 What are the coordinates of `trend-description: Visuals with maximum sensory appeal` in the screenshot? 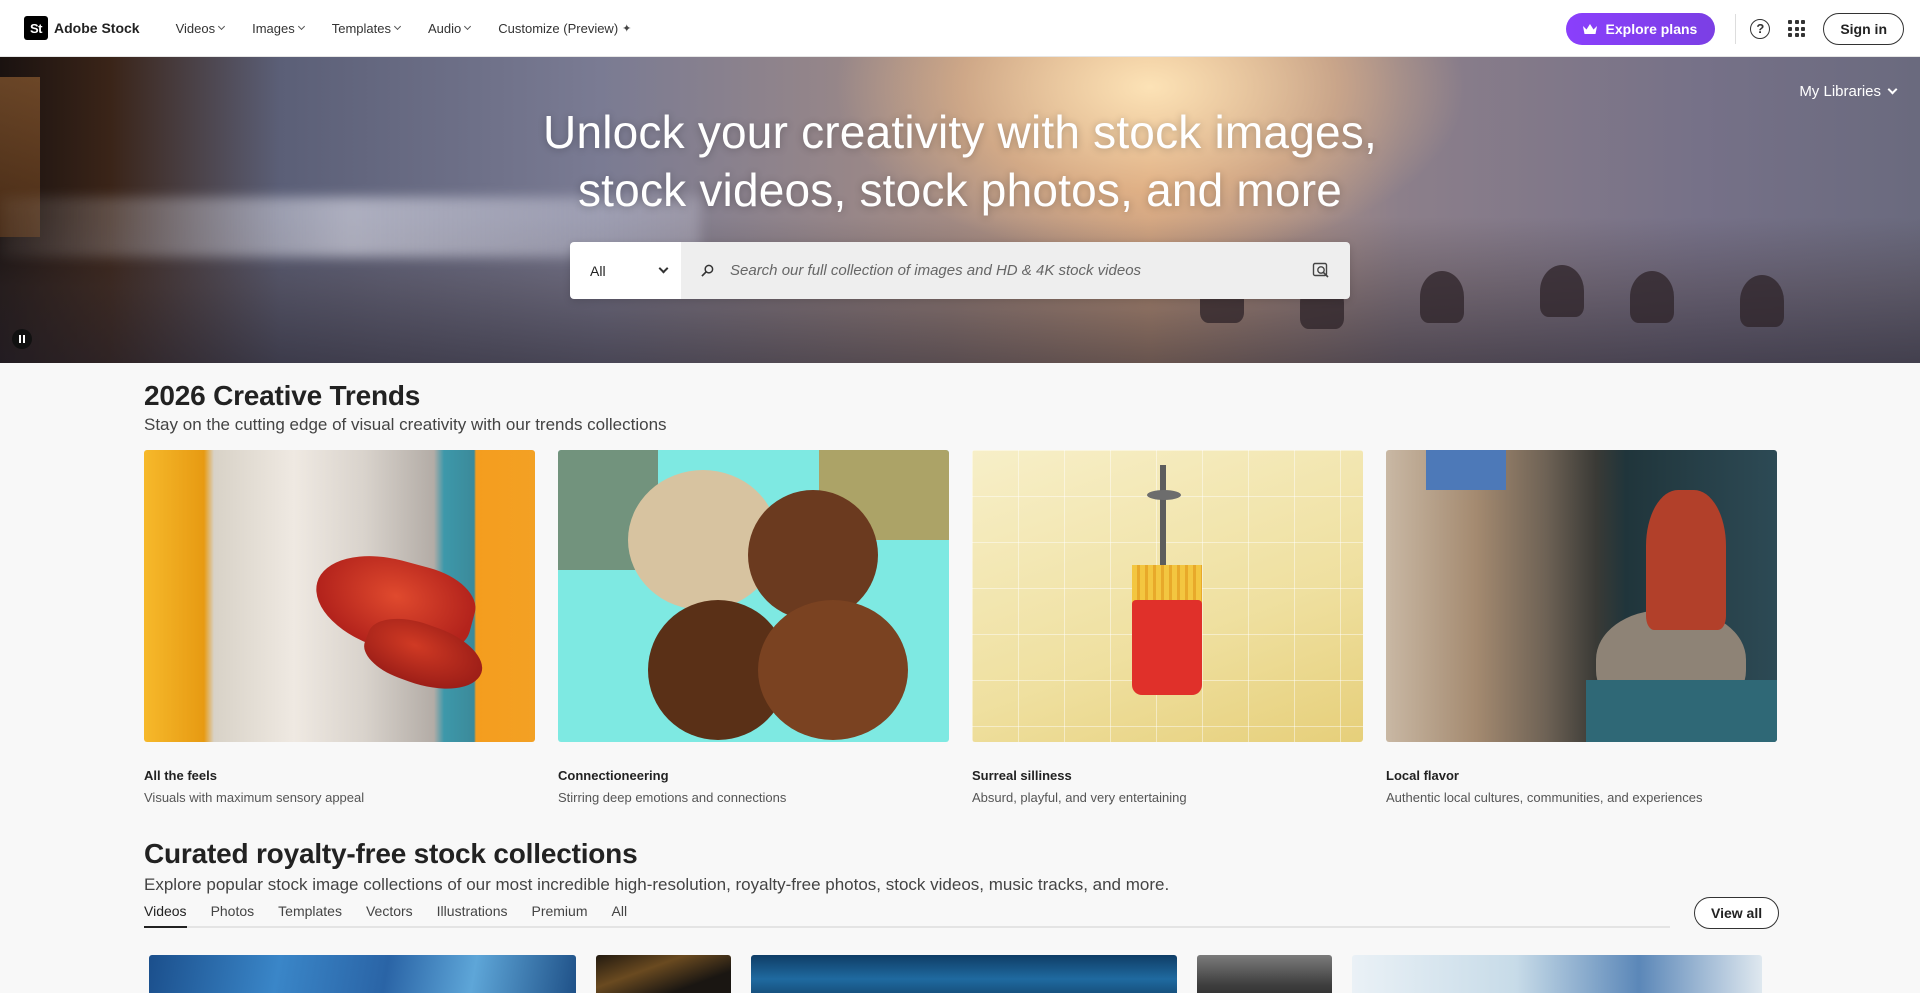 It's located at (254, 797).